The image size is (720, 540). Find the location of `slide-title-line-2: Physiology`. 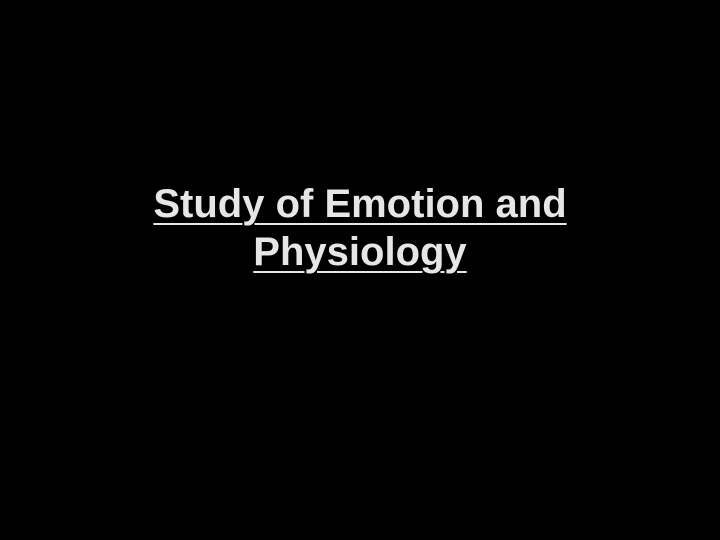

slide-title-line-2: Physiology is located at coordinates (360, 252).